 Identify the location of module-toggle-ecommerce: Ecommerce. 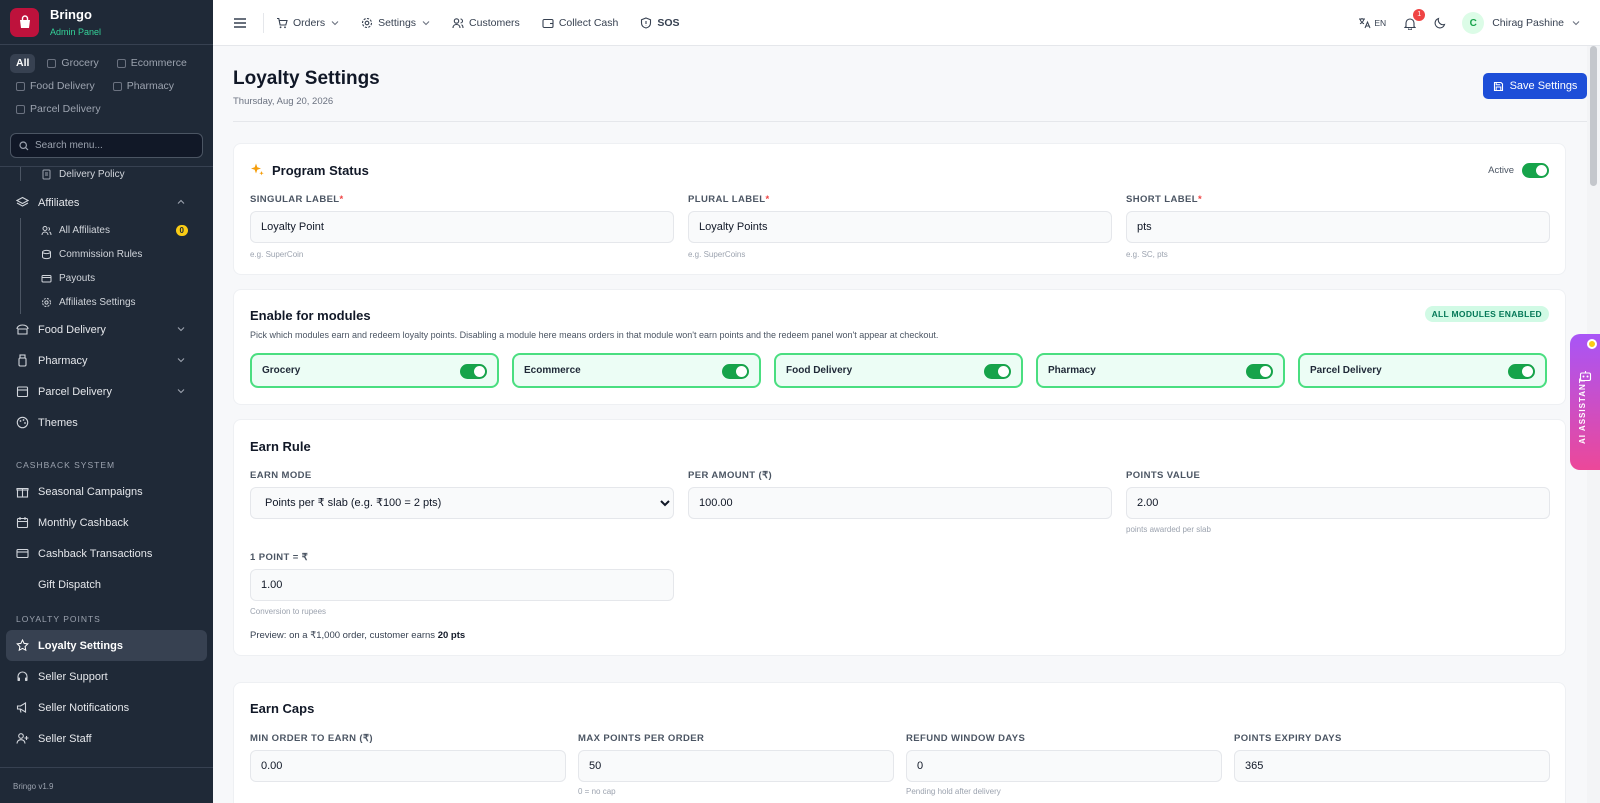
(636, 370).